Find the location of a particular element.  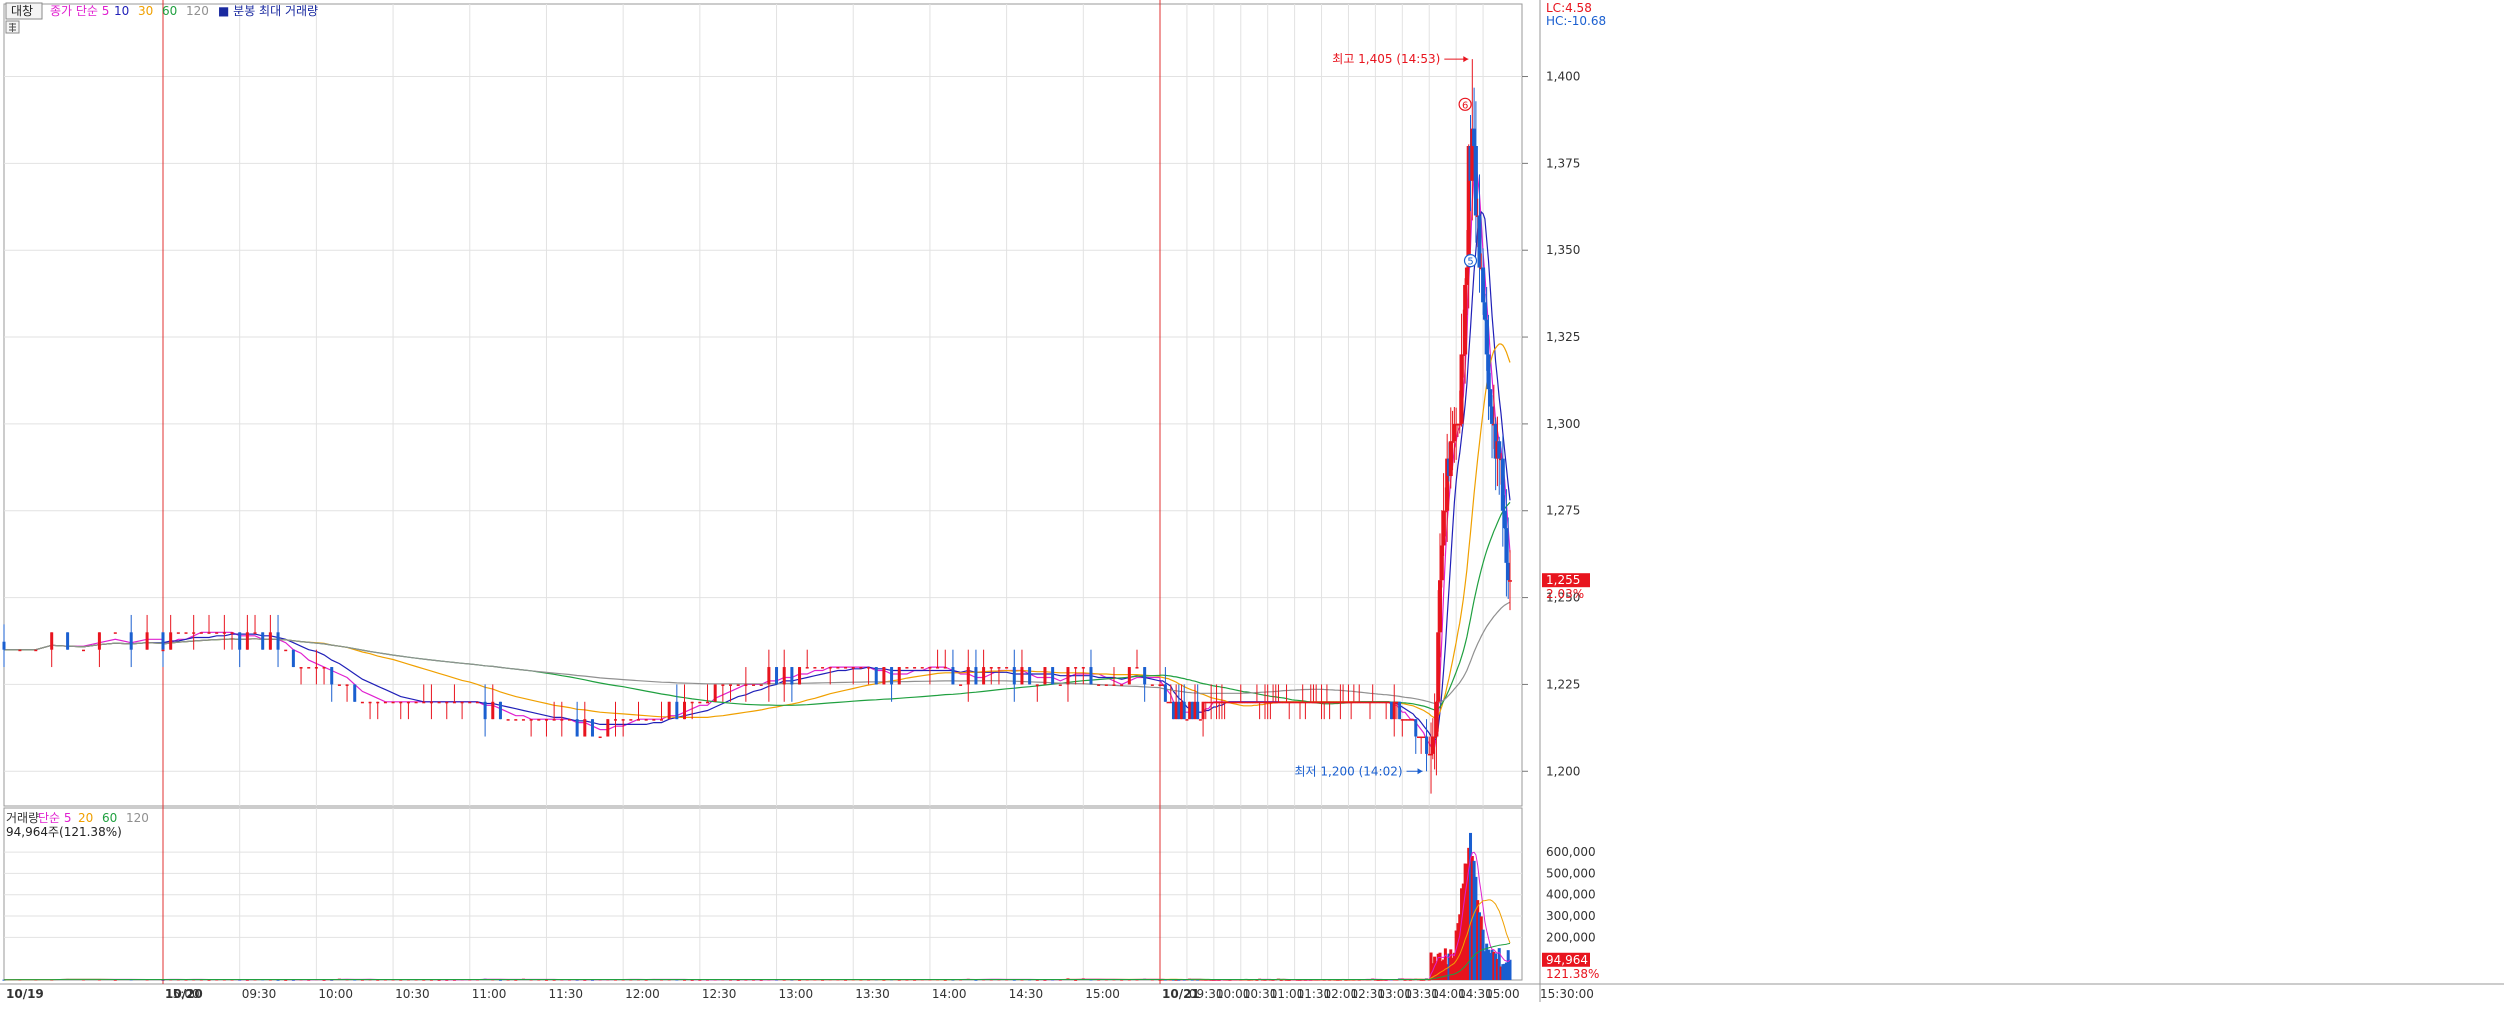

signal-circle-label: 5 is located at coordinates (1470, 262).